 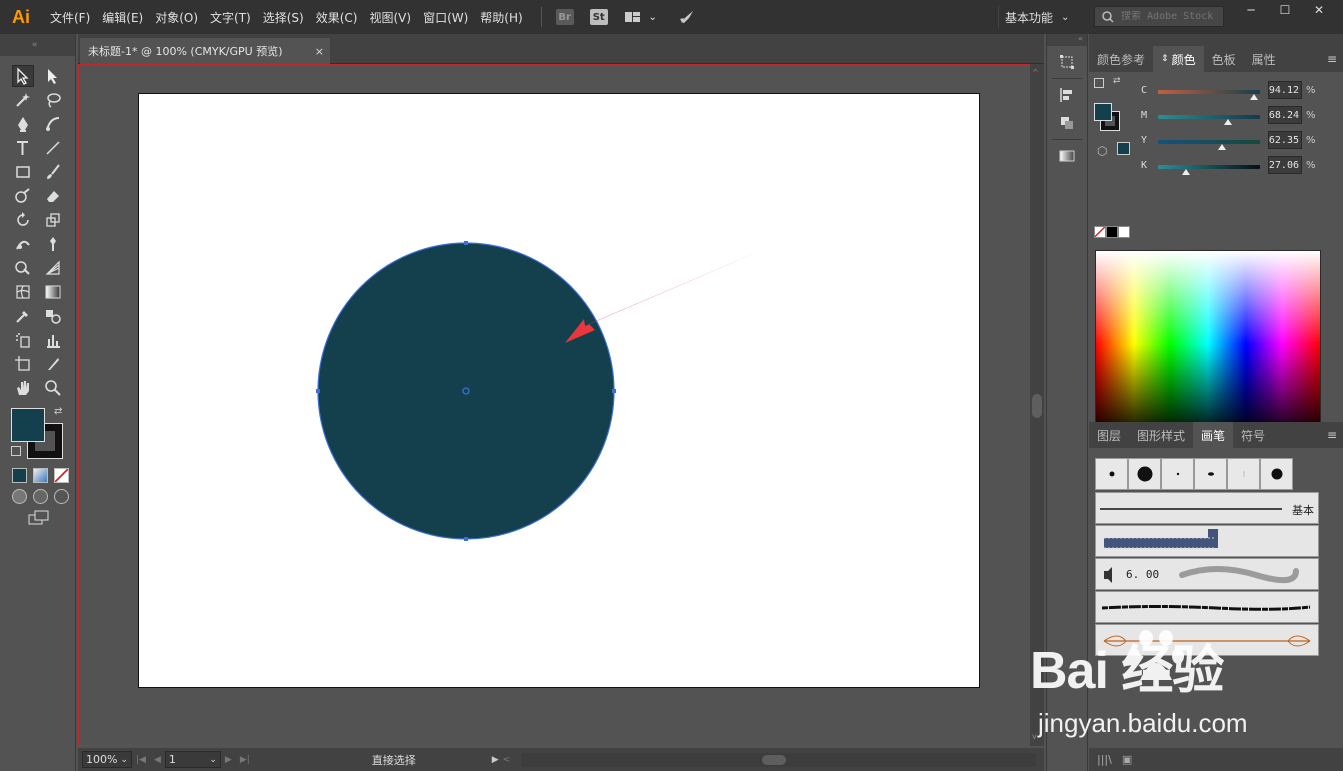 What do you see at coordinates (687, 17) in the screenshot?
I see `rocket-icon` at bounding box center [687, 17].